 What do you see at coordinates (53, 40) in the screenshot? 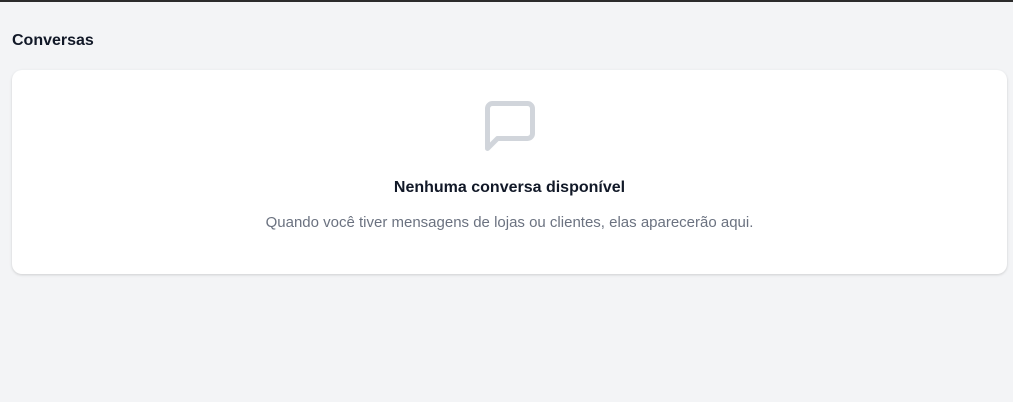
I see `page-title: Conversas` at bounding box center [53, 40].